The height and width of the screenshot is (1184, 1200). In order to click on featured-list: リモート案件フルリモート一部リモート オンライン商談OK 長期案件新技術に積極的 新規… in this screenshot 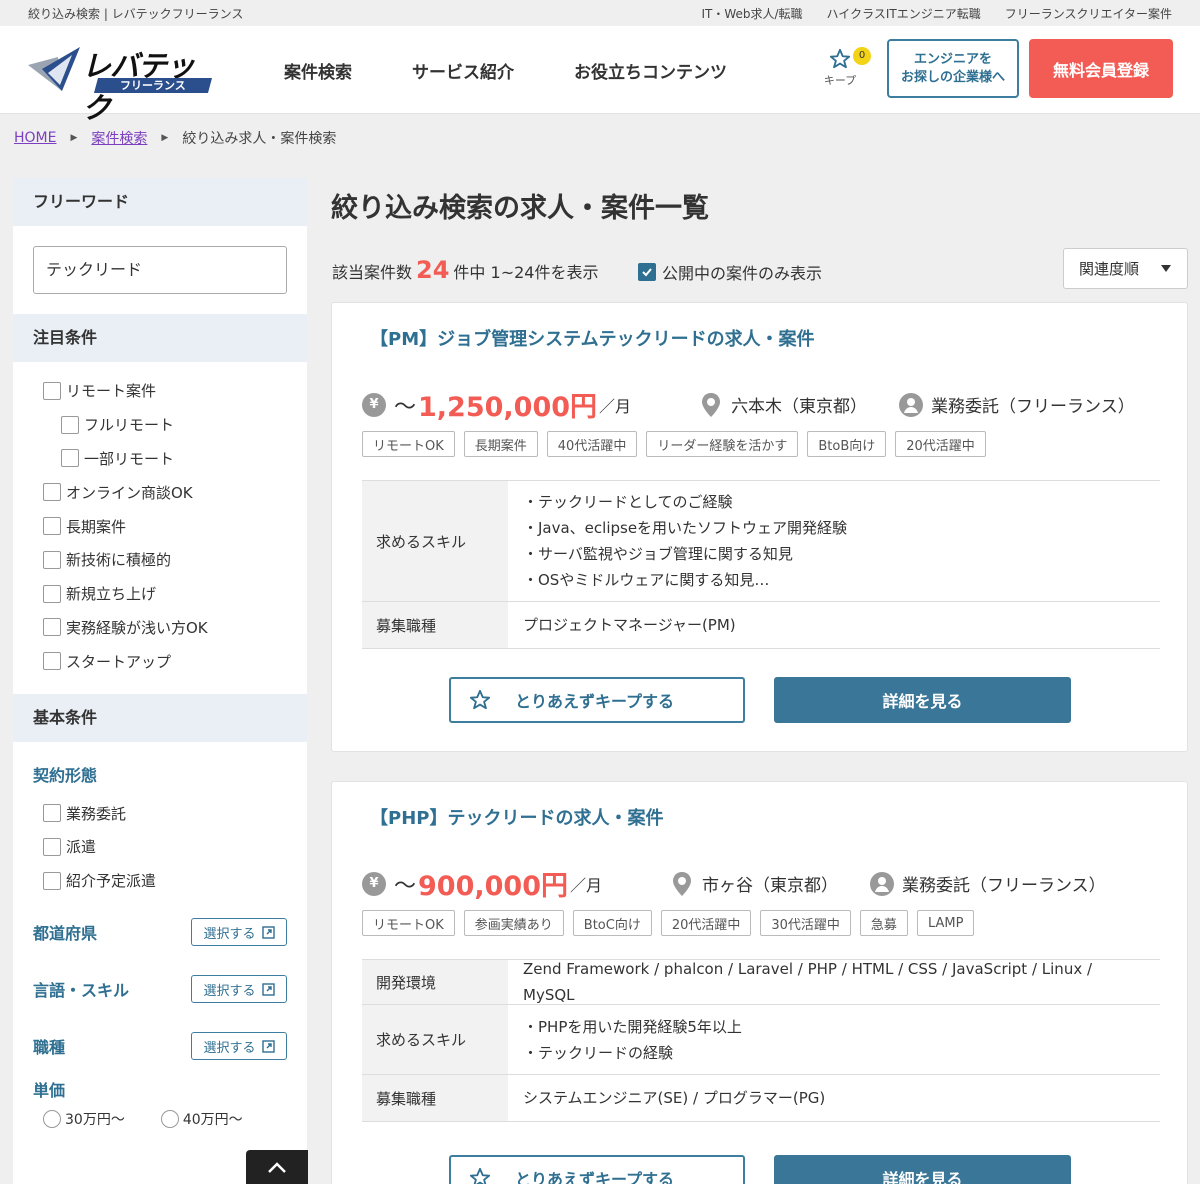, I will do `click(160, 528)`.